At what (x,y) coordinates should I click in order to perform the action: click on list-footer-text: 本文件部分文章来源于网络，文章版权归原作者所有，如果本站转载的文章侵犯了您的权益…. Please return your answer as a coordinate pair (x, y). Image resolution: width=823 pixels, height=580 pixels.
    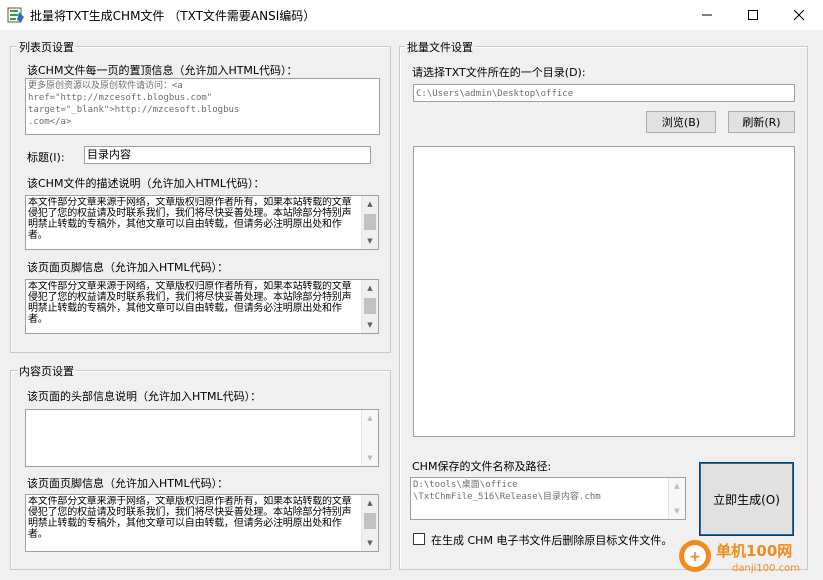
    Looking at the image, I should click on (190, 303).